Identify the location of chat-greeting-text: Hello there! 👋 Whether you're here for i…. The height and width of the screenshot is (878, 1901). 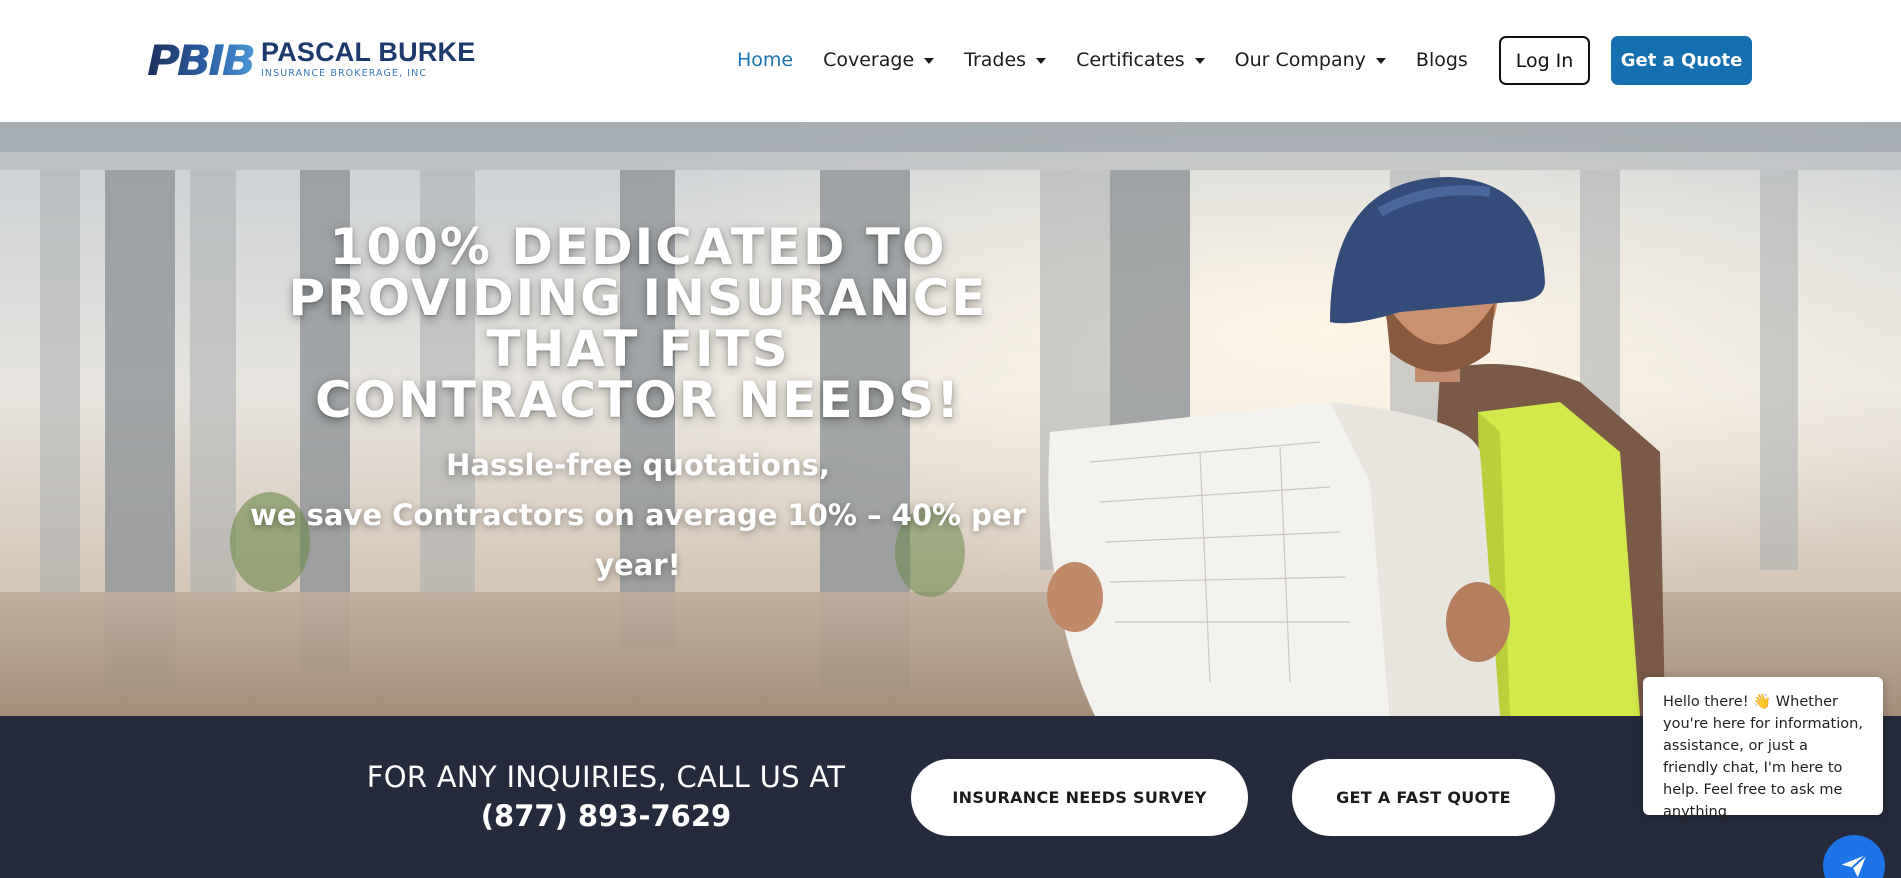
(1763, 757).